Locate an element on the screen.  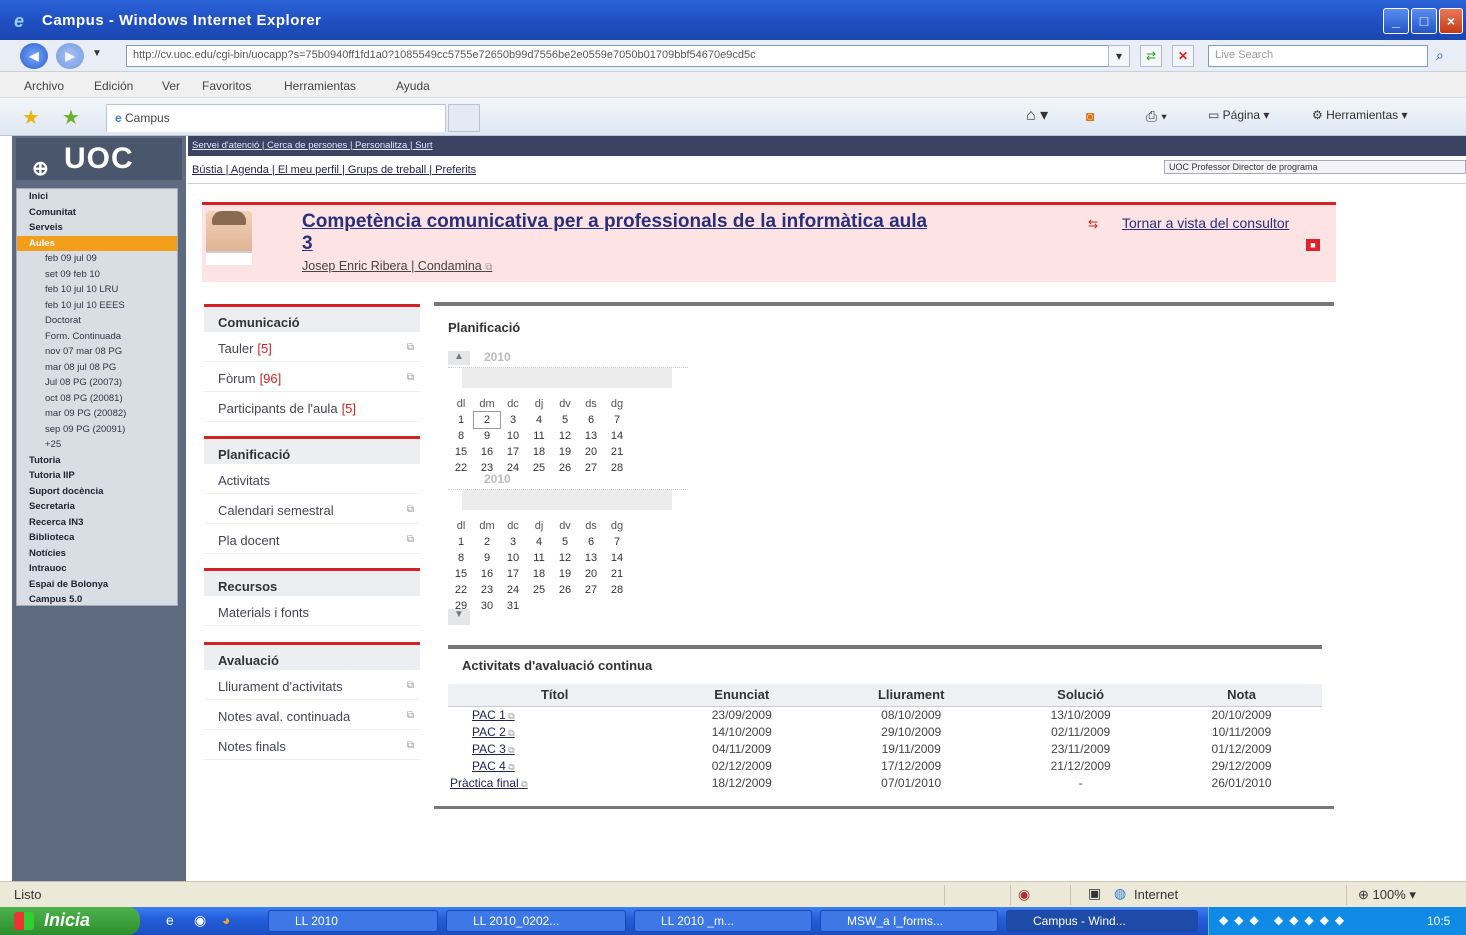
favorites-star-icon: ★ is located at coordinates (31, 117).